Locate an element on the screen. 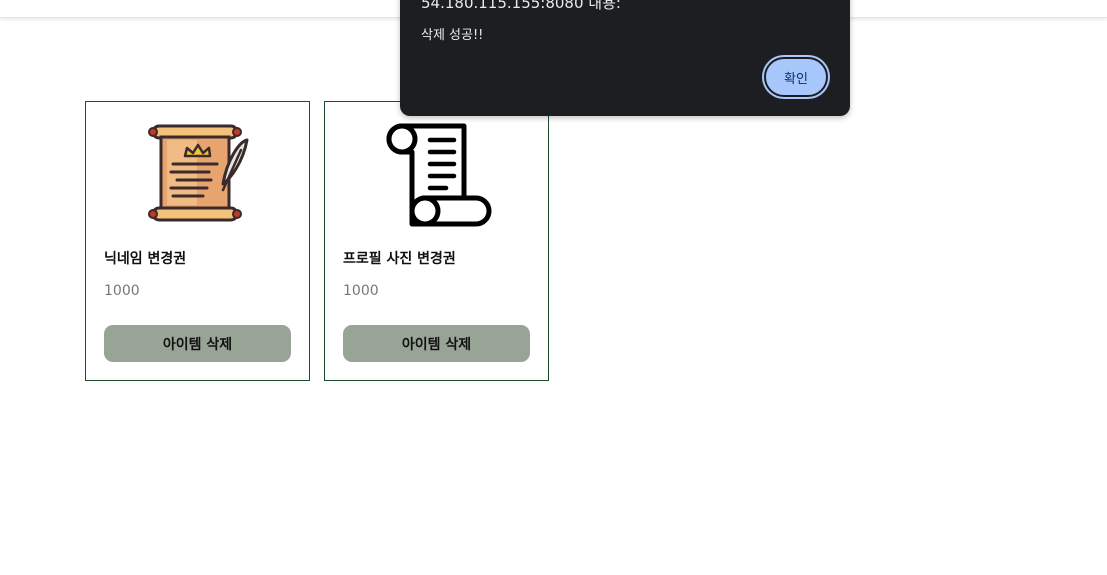  scroll-icon is located at coordinates (438, 175).